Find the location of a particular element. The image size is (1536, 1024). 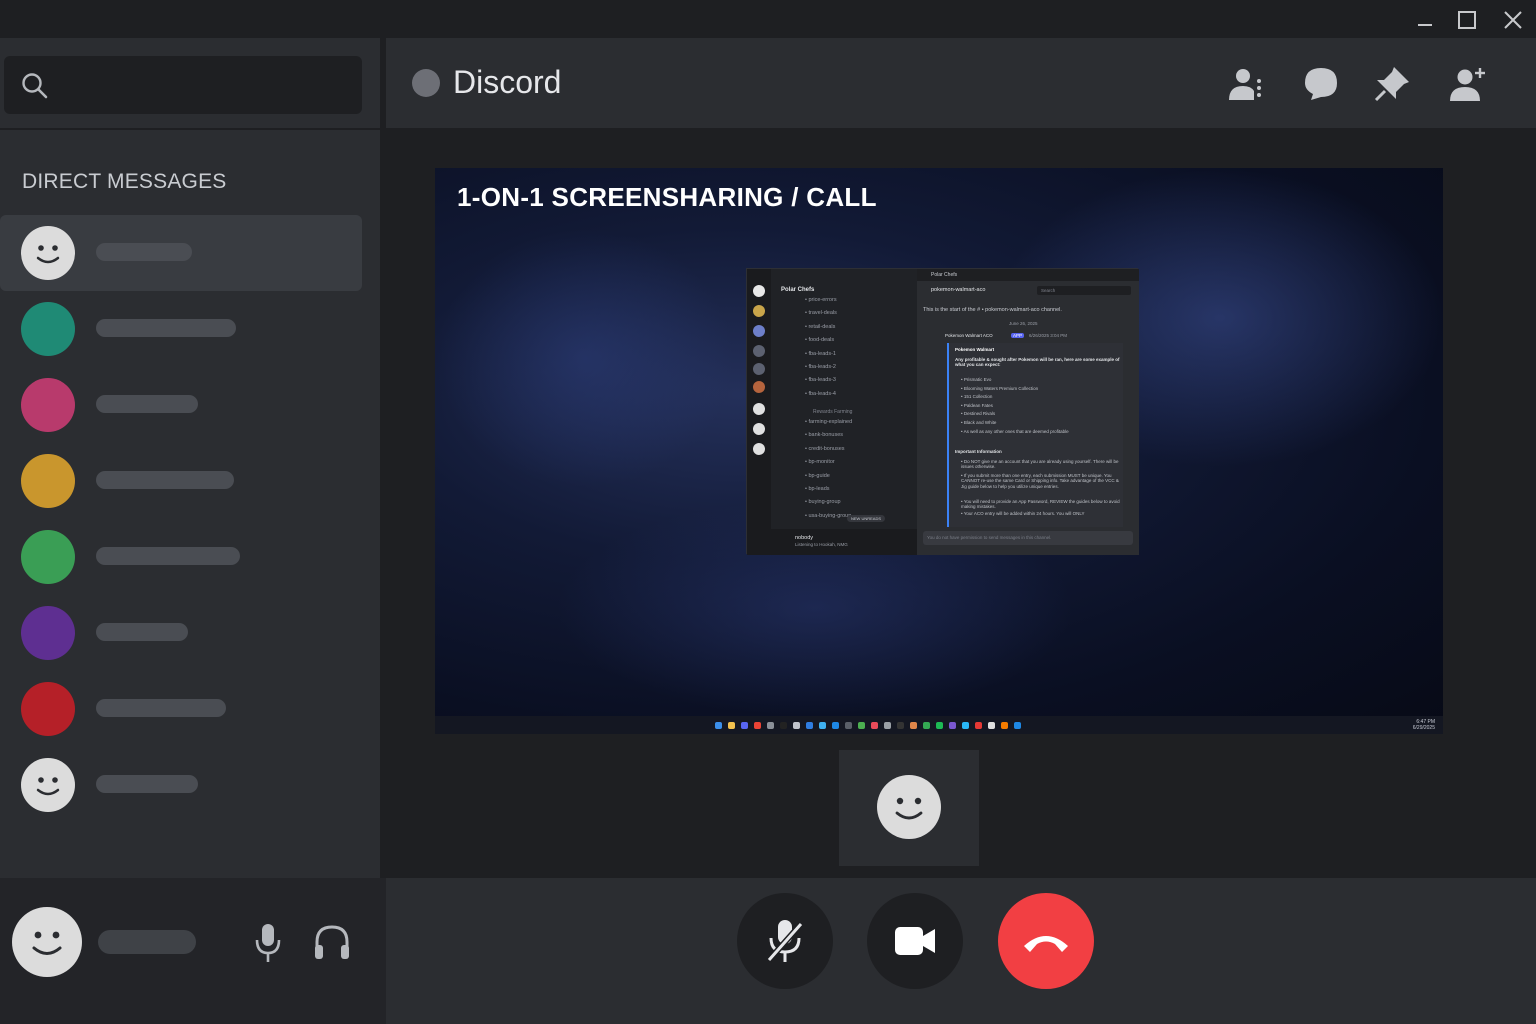

mini-channel-item: • fba-leads-3 is located at coordinates (820, 380).